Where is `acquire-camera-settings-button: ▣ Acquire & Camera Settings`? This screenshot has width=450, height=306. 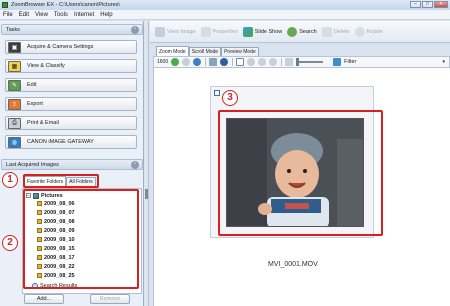
acquire-camera-settings-button: ▣ Acquire & Camera Settings is located at coordinates (71, 47).